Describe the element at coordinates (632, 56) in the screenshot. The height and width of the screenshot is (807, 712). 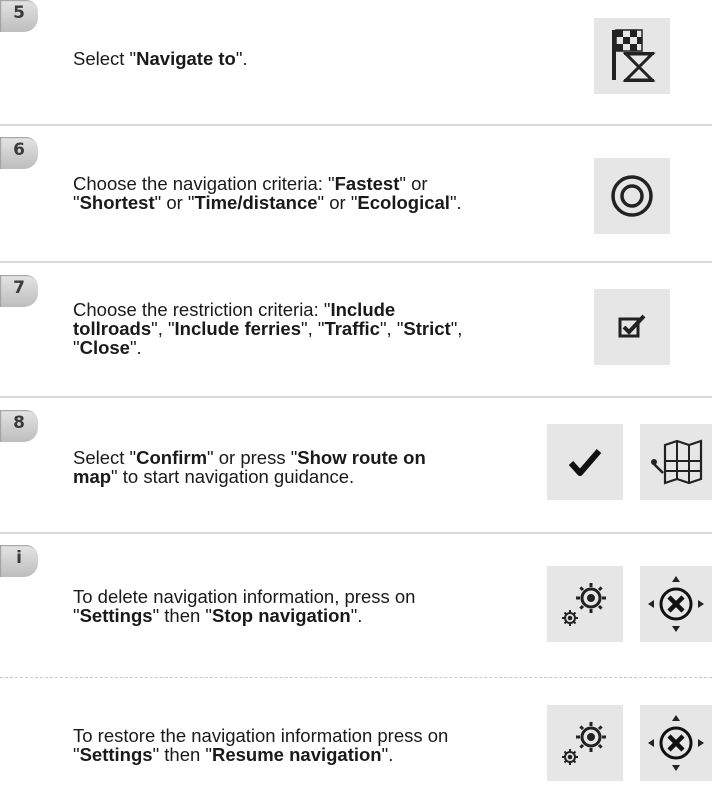
I see `flag-hourglass-icon` at that location.